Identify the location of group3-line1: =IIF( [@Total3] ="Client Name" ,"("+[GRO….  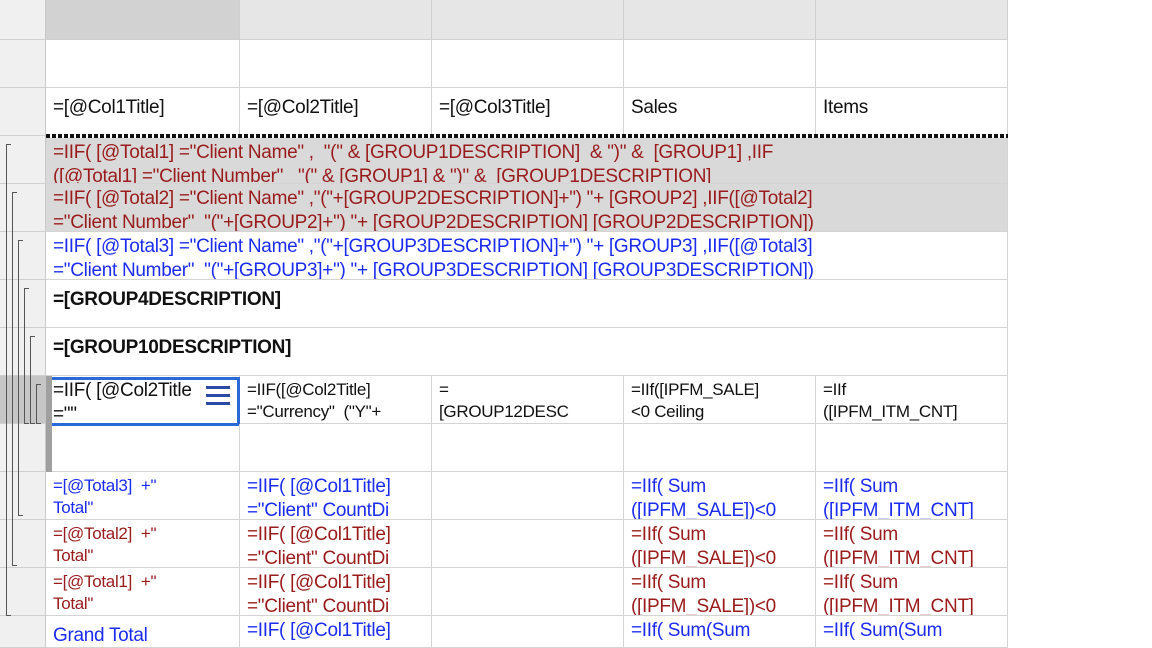
(433, 246).